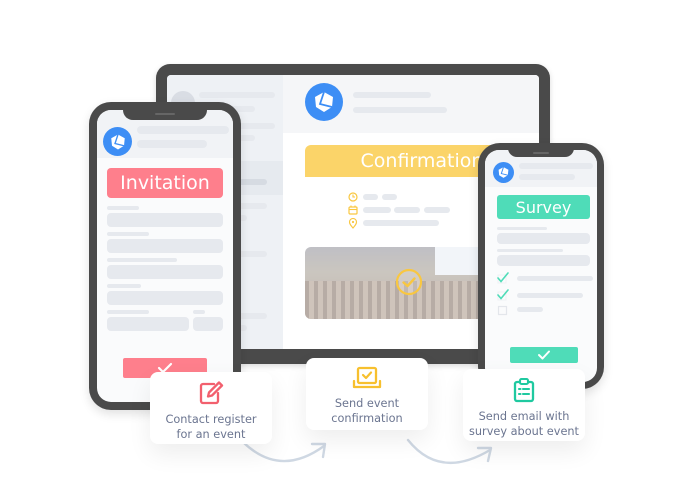  Describe the element at coordinates (367, 394) in the screenshot. I see `step-card-confirmation: Send event confirmation` at that location.